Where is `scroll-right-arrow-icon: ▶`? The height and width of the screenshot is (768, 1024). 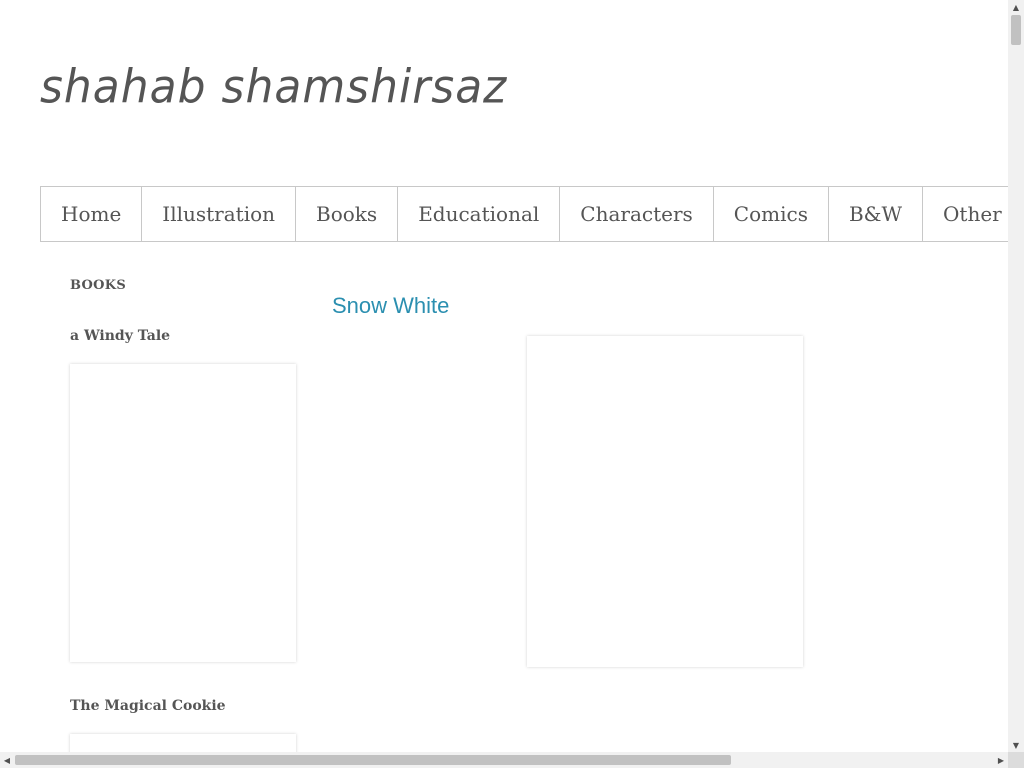 scroll-right-arrow-icon: ▶ is located at coordinates (1001, 760).